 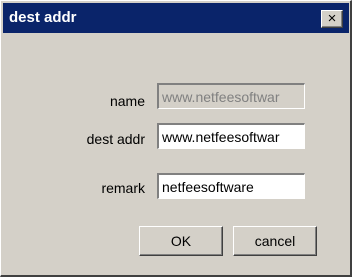 I want to click on remark-label: remark, so click(x=123, y=188).